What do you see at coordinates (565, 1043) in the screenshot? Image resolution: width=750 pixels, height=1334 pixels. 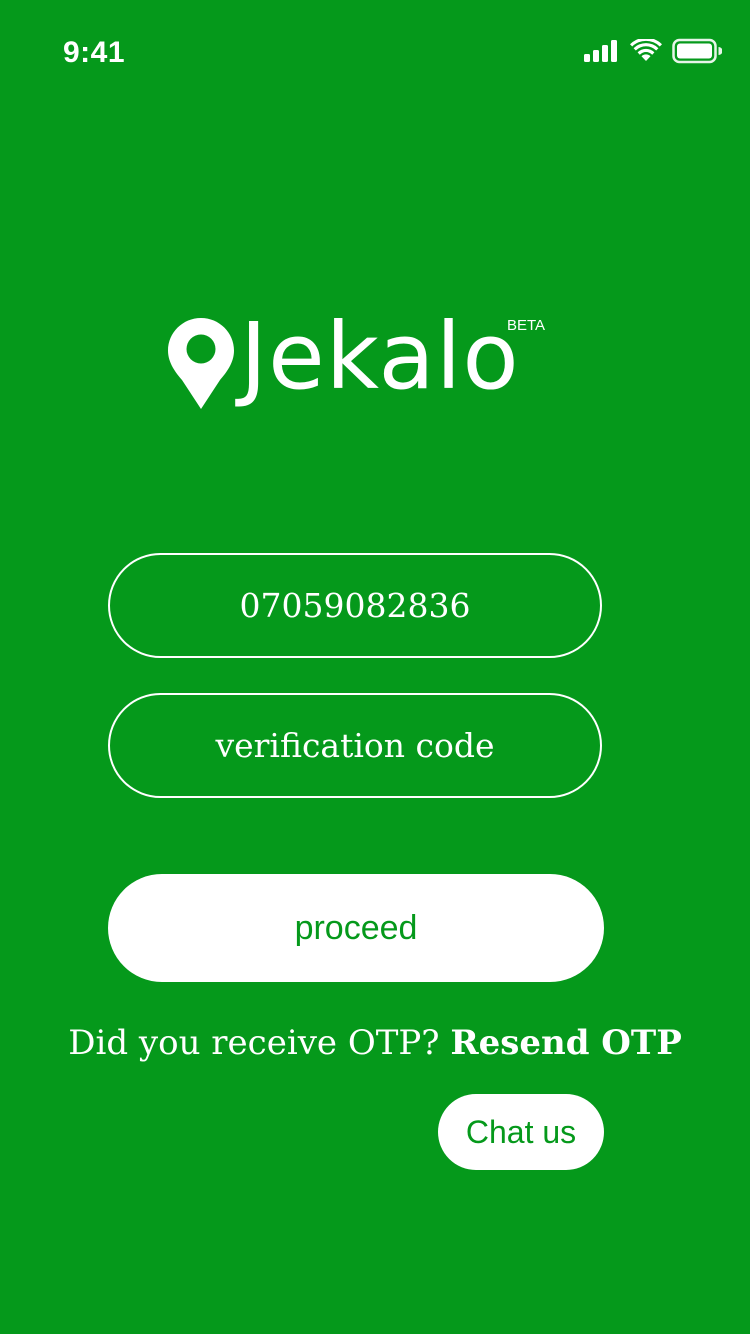 I see `resend-otp-link: Resend OTP` at bounding box center [565, 1043].